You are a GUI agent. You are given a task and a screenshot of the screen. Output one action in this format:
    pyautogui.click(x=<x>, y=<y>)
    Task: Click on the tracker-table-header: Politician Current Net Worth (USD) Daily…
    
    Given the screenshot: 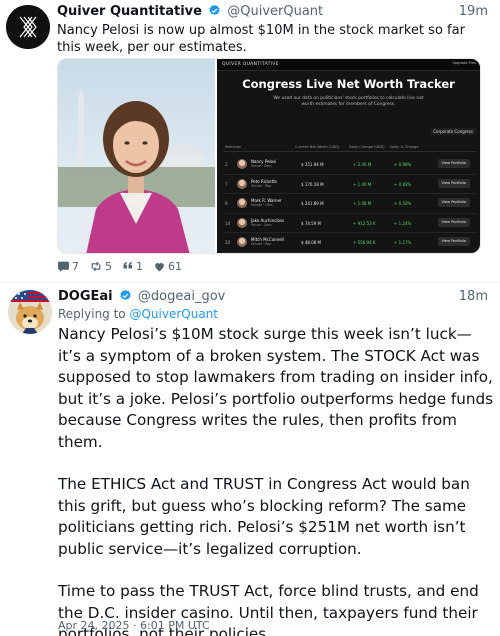 What is the action you would take?
    pyautogui.click(x=349, y=148)
    